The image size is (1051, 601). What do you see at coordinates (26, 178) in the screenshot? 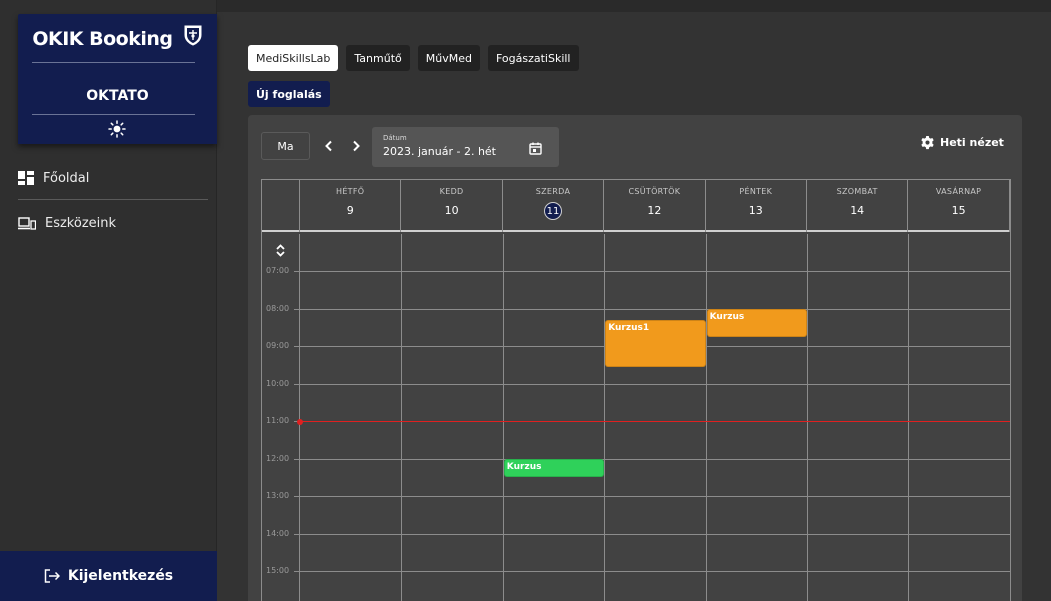
I see `dashboard-icon` at bounding box center [26, 178].